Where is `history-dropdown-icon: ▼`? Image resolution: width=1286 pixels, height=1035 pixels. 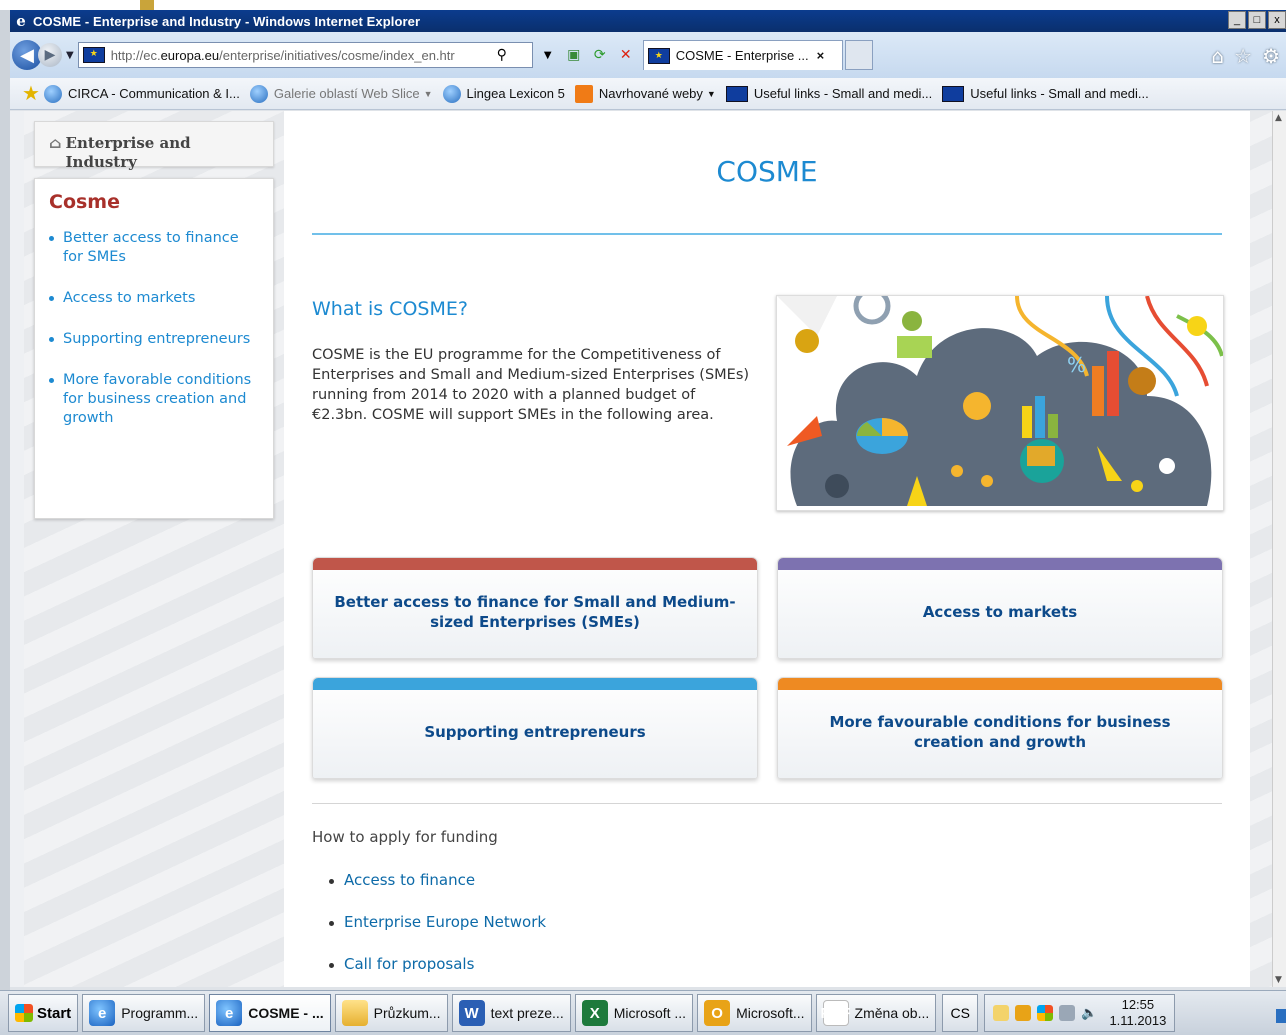
history-dropdown-icon: ▼ is located at coordinates (70, 55).